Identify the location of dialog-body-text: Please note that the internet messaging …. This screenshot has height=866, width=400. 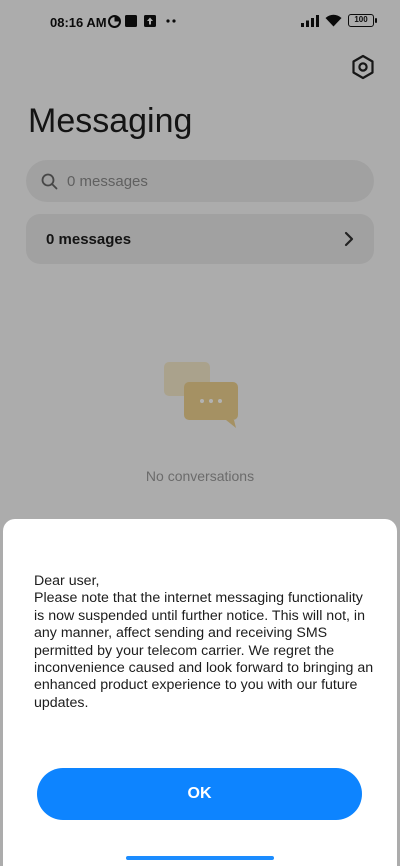
(204, 650).